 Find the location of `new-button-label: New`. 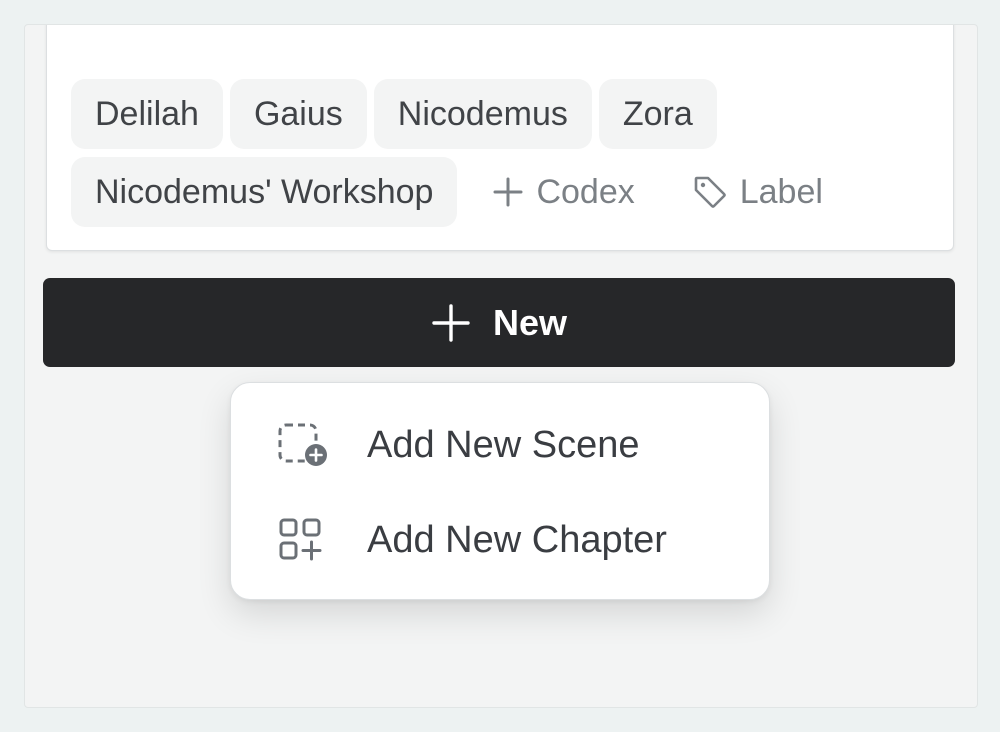

new-button-label: New is located at coordinates (530, 322).